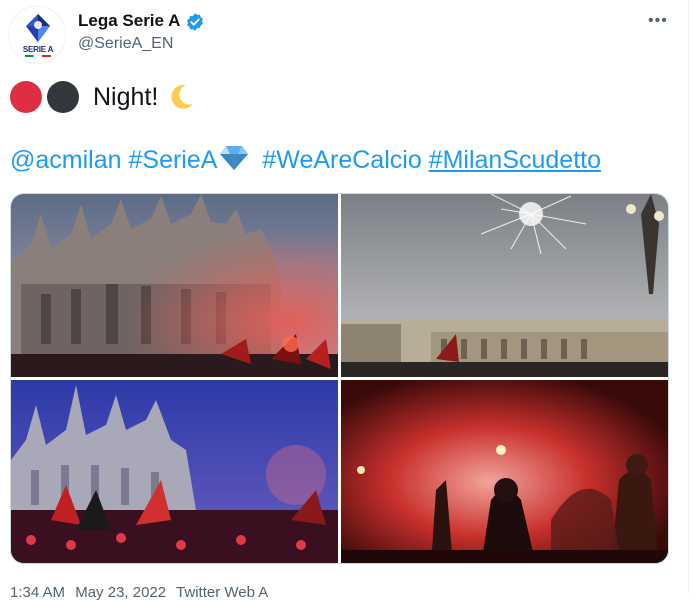 This screenshot has height=601, width=700. What do you see at coordinates (658, 21) in the screenshot?
I see `more-options-icon: •••` at bounding box center [658, 21].